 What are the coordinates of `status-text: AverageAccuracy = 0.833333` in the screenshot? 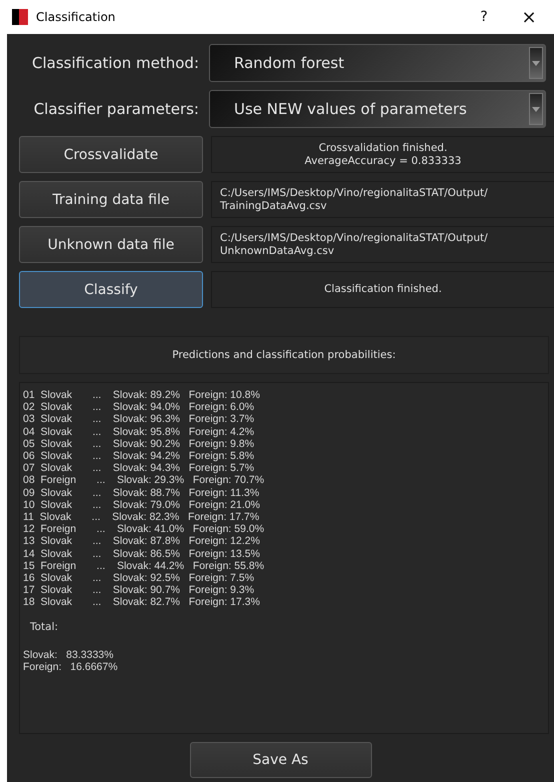 It's located at (383, 161).